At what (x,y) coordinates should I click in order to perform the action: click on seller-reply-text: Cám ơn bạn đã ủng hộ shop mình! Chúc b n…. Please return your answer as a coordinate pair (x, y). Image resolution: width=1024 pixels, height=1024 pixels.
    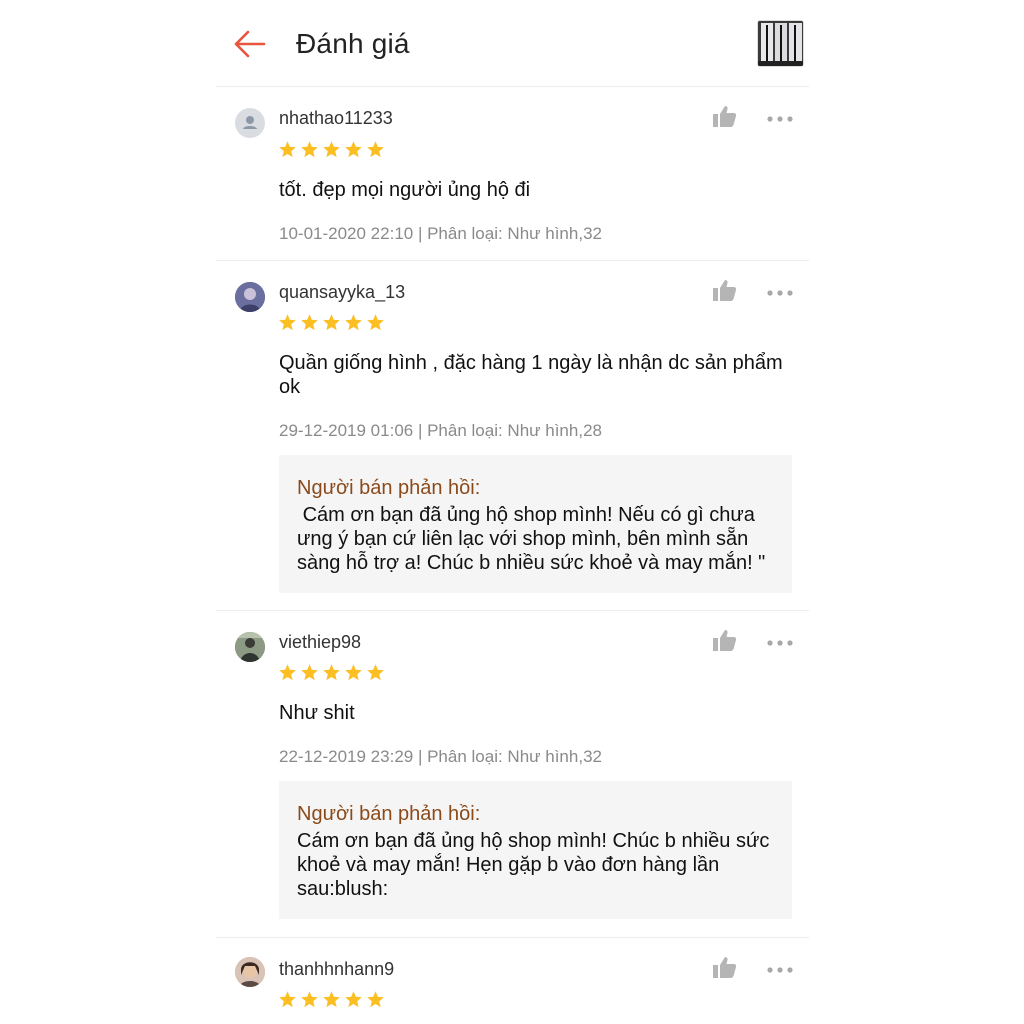
    Looking at the image, I should click on (536, 865).